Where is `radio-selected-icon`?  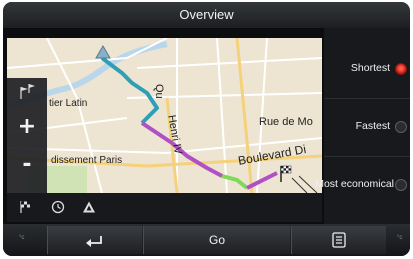
radio-selected-icon is located at coordinates (401, 69).